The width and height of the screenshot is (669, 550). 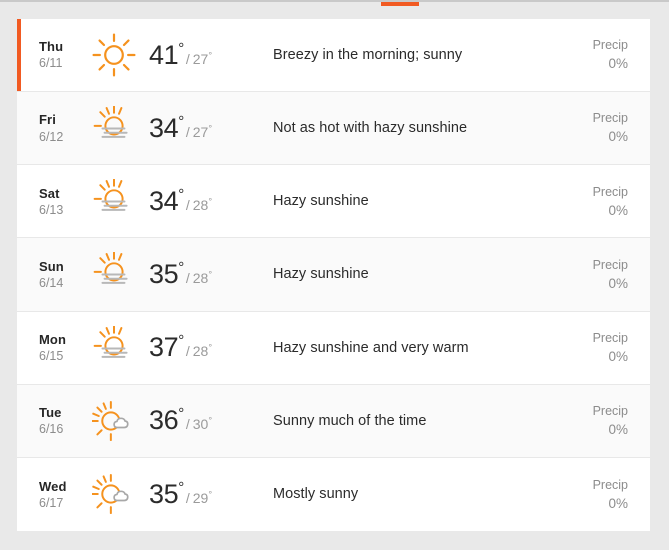 I want to click on day-name: Sat, so click(x=49, y=193).